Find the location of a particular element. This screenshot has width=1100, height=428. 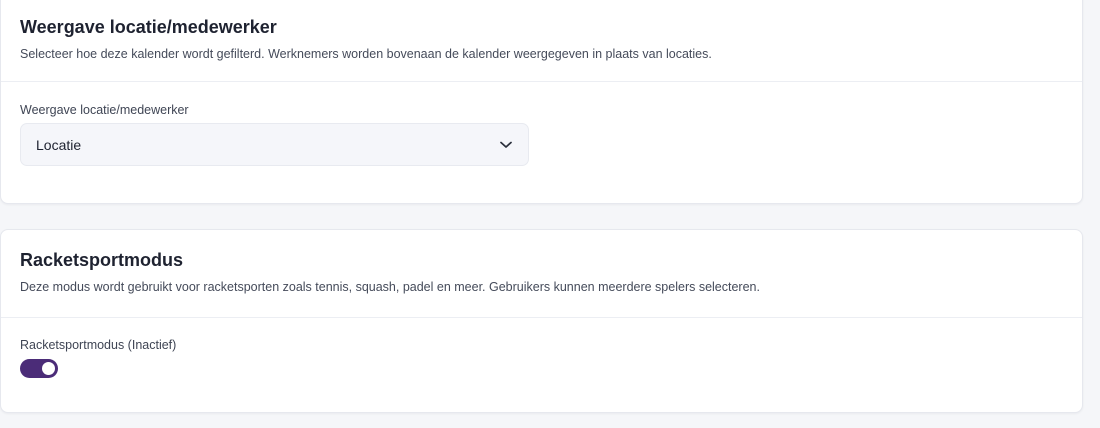

racket-mode-body: Racketsportmodus (Inactief) is located at coordinates (541, 348).